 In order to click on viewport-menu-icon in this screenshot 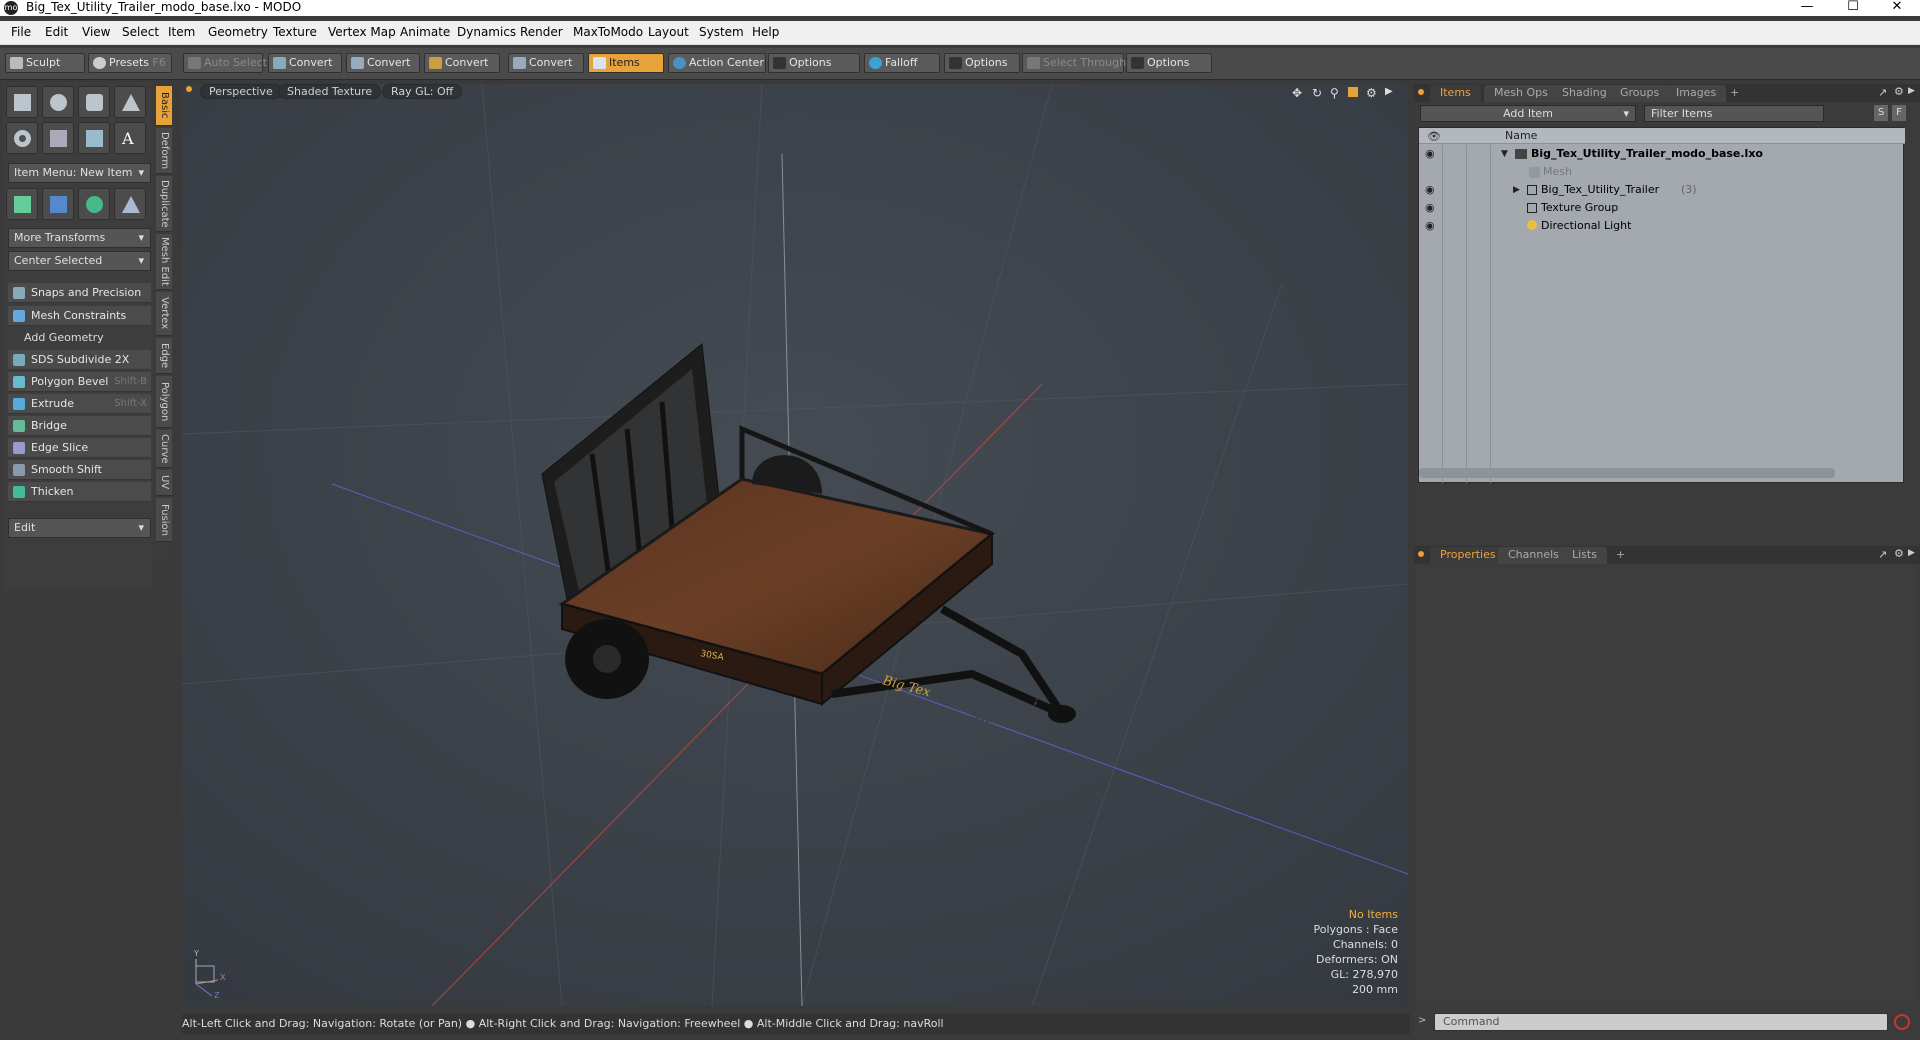, I will do `click(189, 89)`.